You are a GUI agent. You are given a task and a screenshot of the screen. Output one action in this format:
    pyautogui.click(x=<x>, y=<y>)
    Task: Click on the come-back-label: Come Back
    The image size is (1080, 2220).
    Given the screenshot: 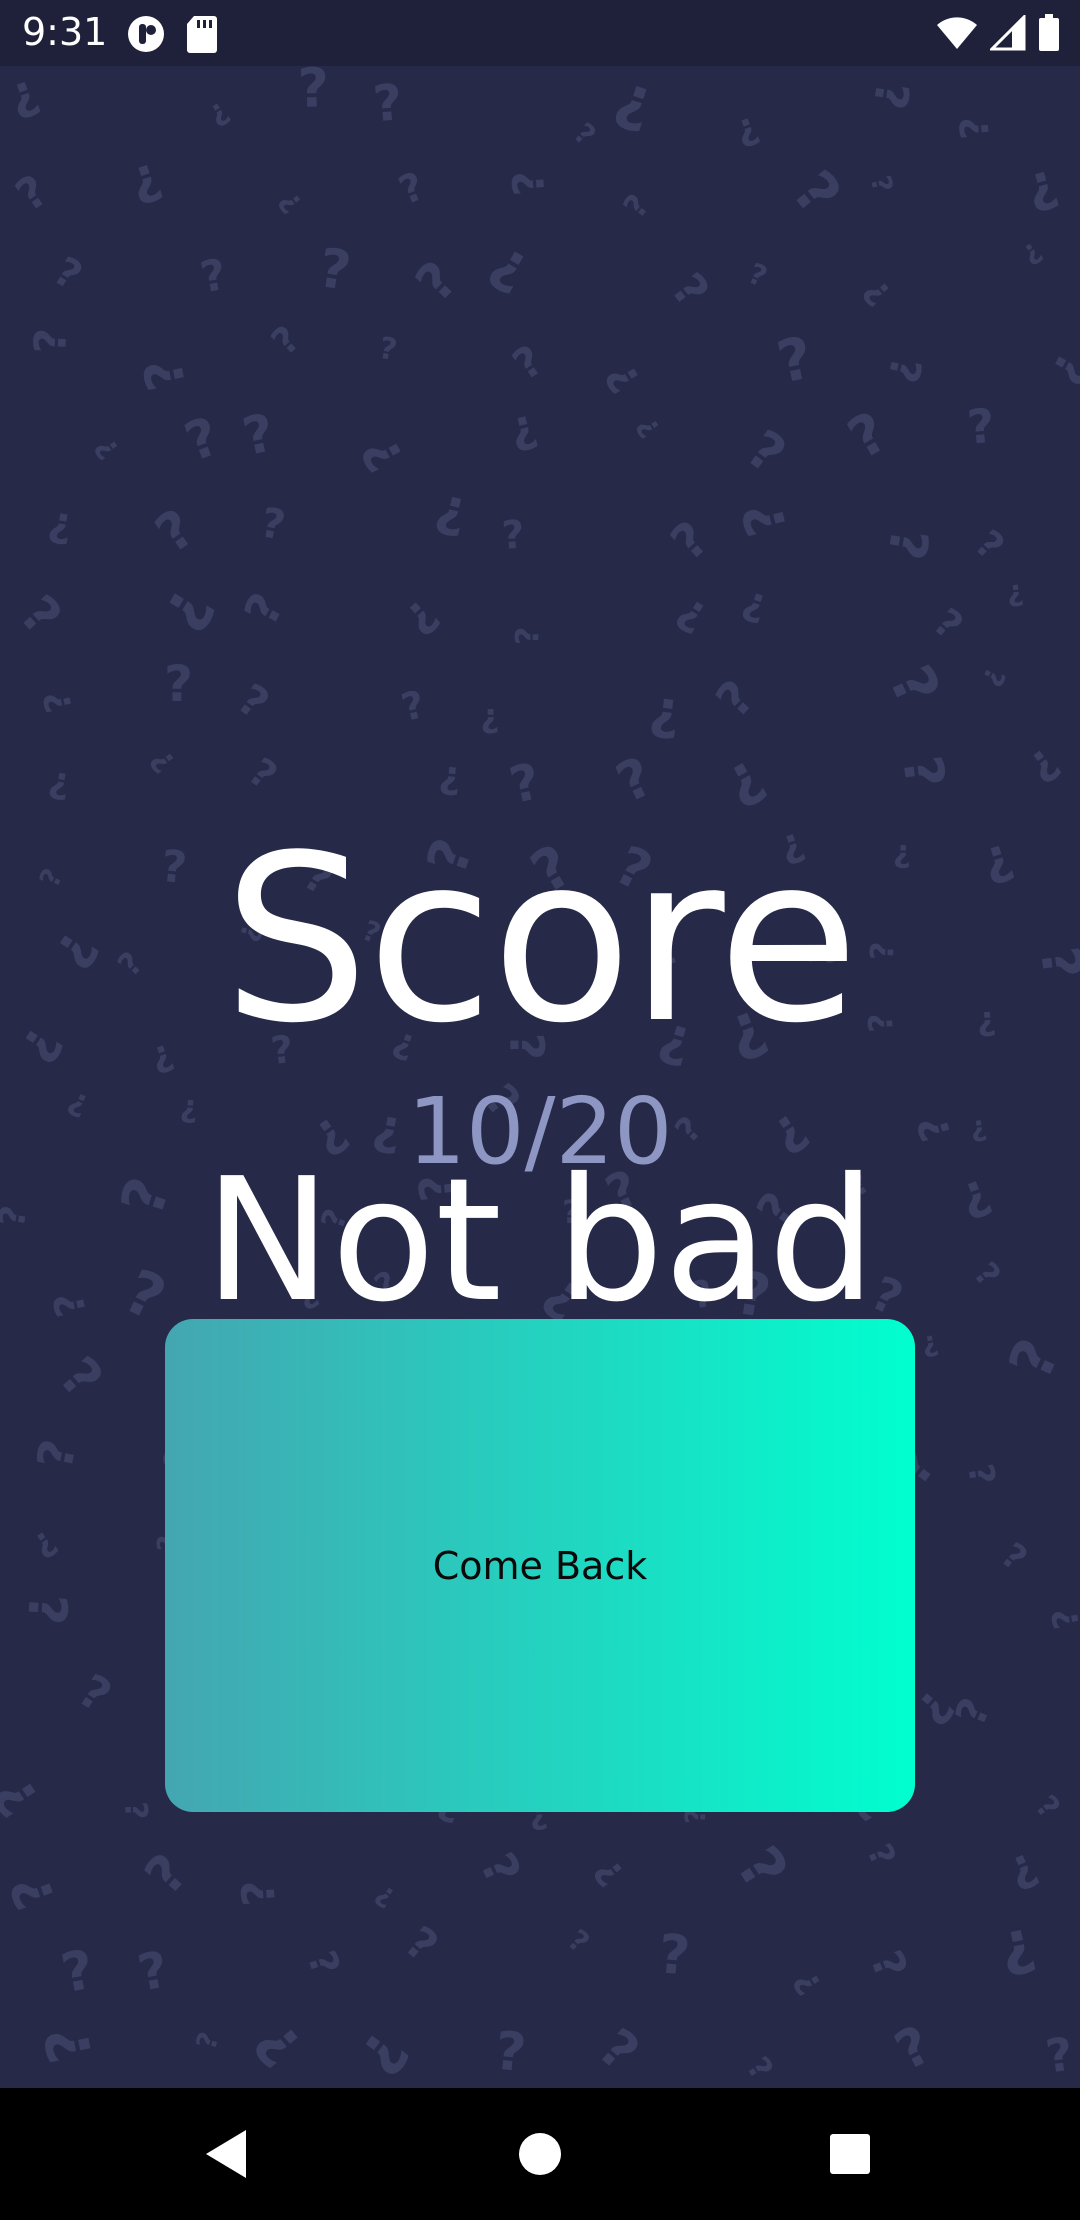 What is the action you would take?
    pyautogui.click(x=540, y=1565)
    